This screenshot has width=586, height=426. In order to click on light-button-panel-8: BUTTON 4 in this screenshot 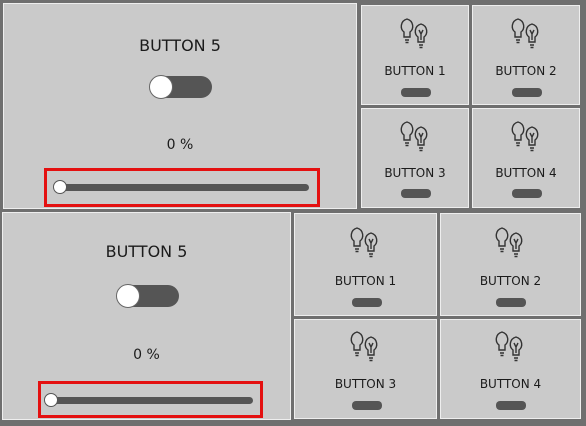, I will do `click(510, 369)`.